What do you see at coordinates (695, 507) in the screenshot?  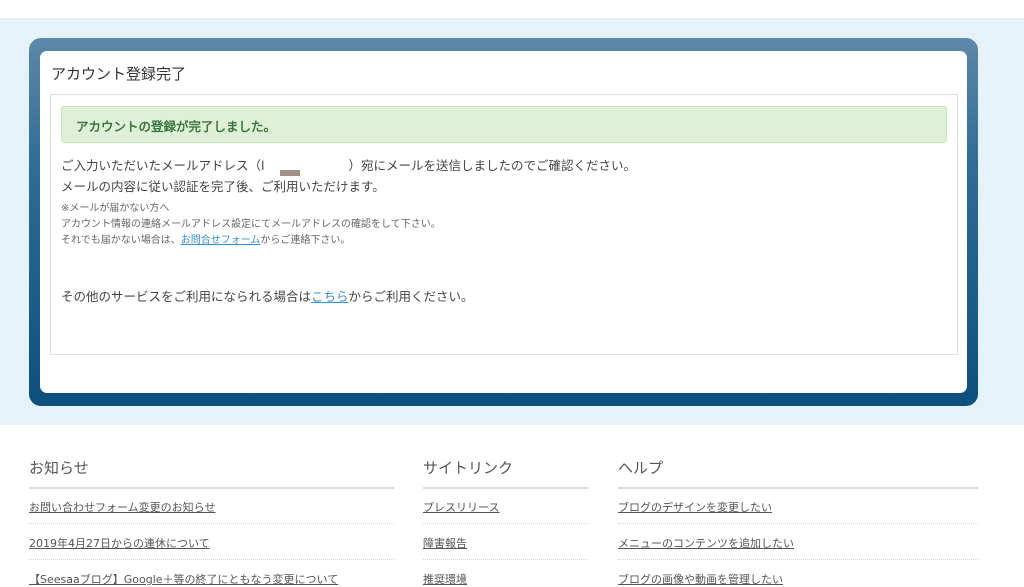 I see `footer-help-item: ブログのデザインを変更したい` at bounding box center [695, 507].